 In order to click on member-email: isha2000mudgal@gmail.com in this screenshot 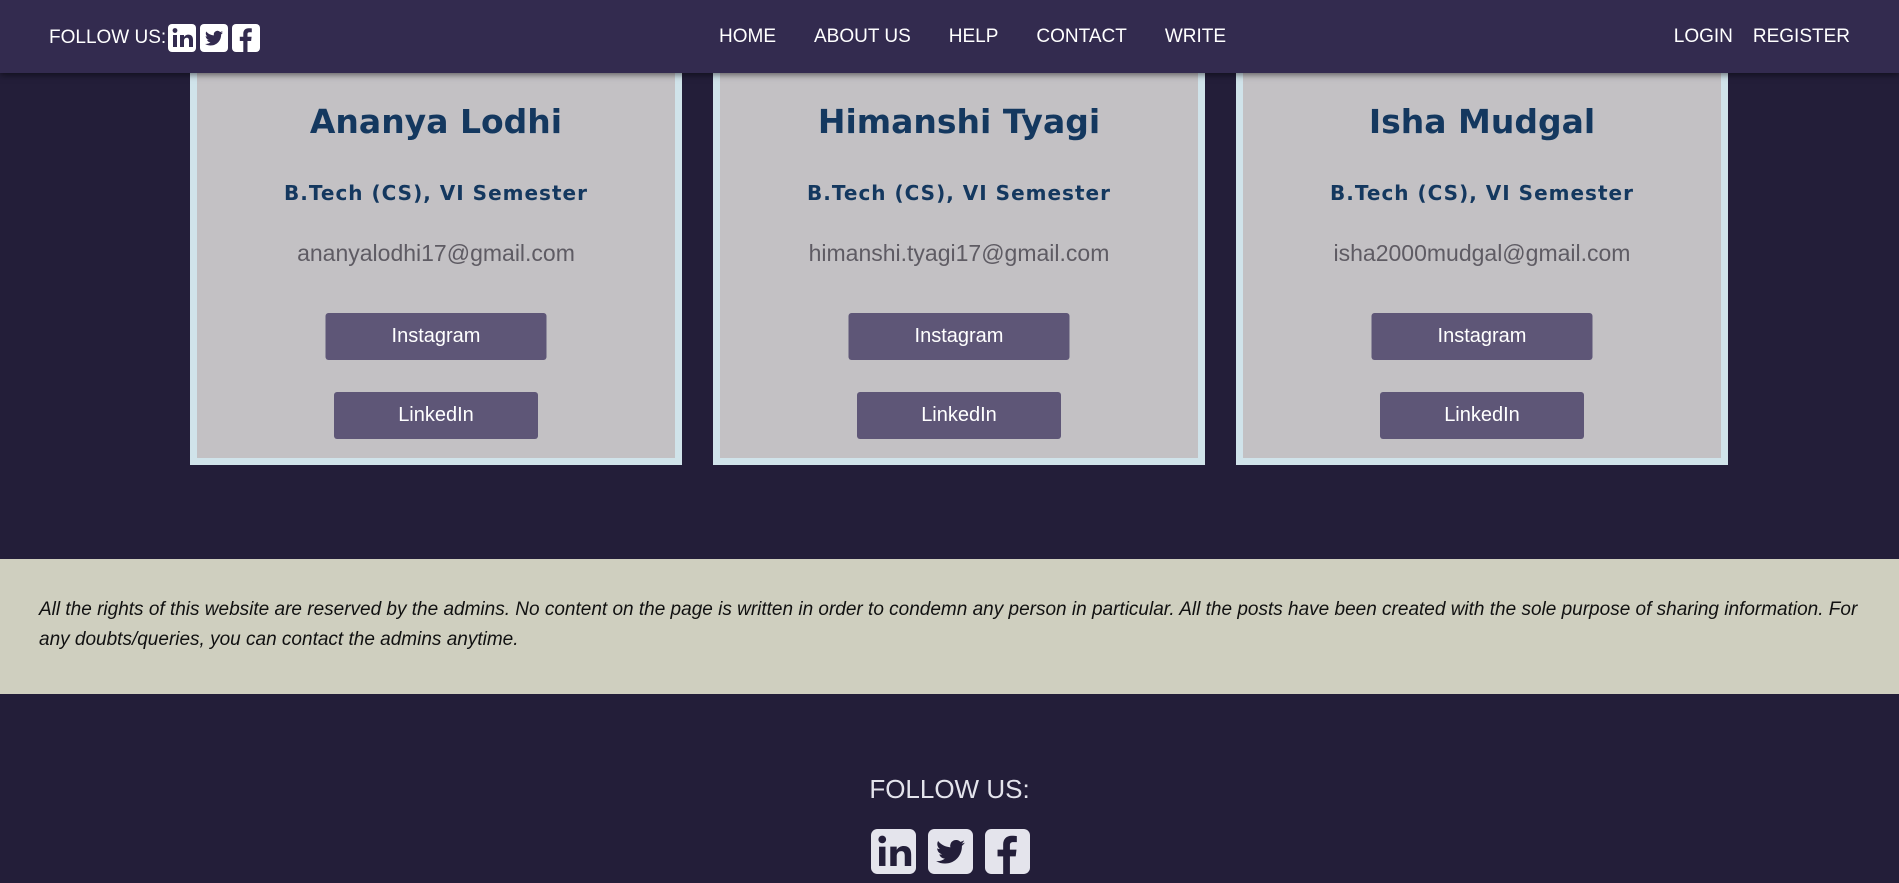, I will do `click(1482, 253)`.